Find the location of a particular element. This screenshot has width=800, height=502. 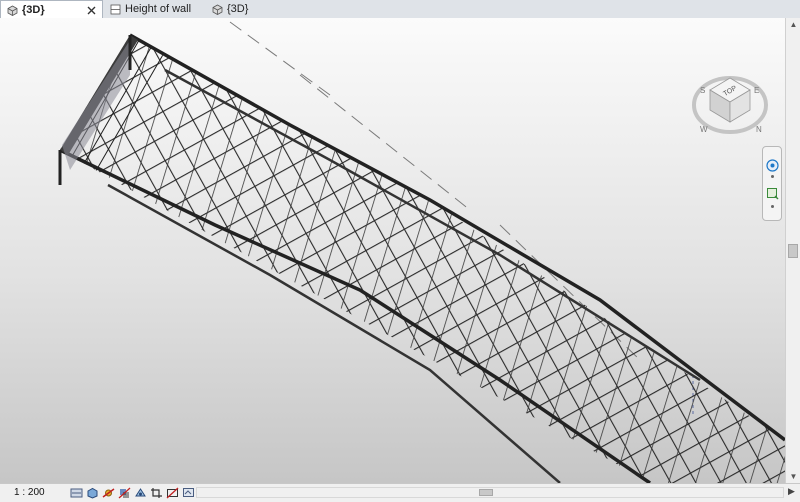

visual-style-icon is located at coordinates (92, 493).